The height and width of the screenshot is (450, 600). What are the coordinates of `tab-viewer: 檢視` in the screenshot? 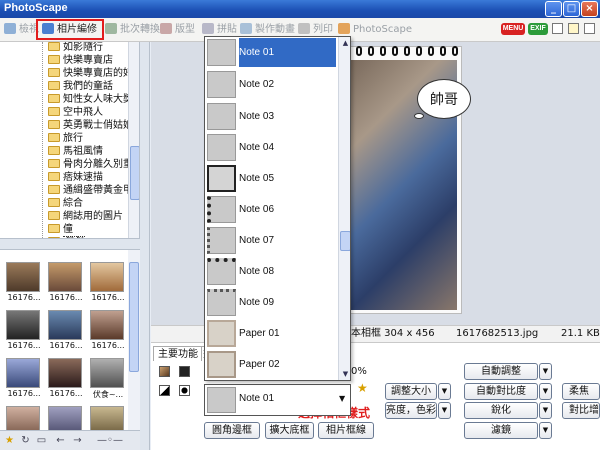 It's located at (21, 30).